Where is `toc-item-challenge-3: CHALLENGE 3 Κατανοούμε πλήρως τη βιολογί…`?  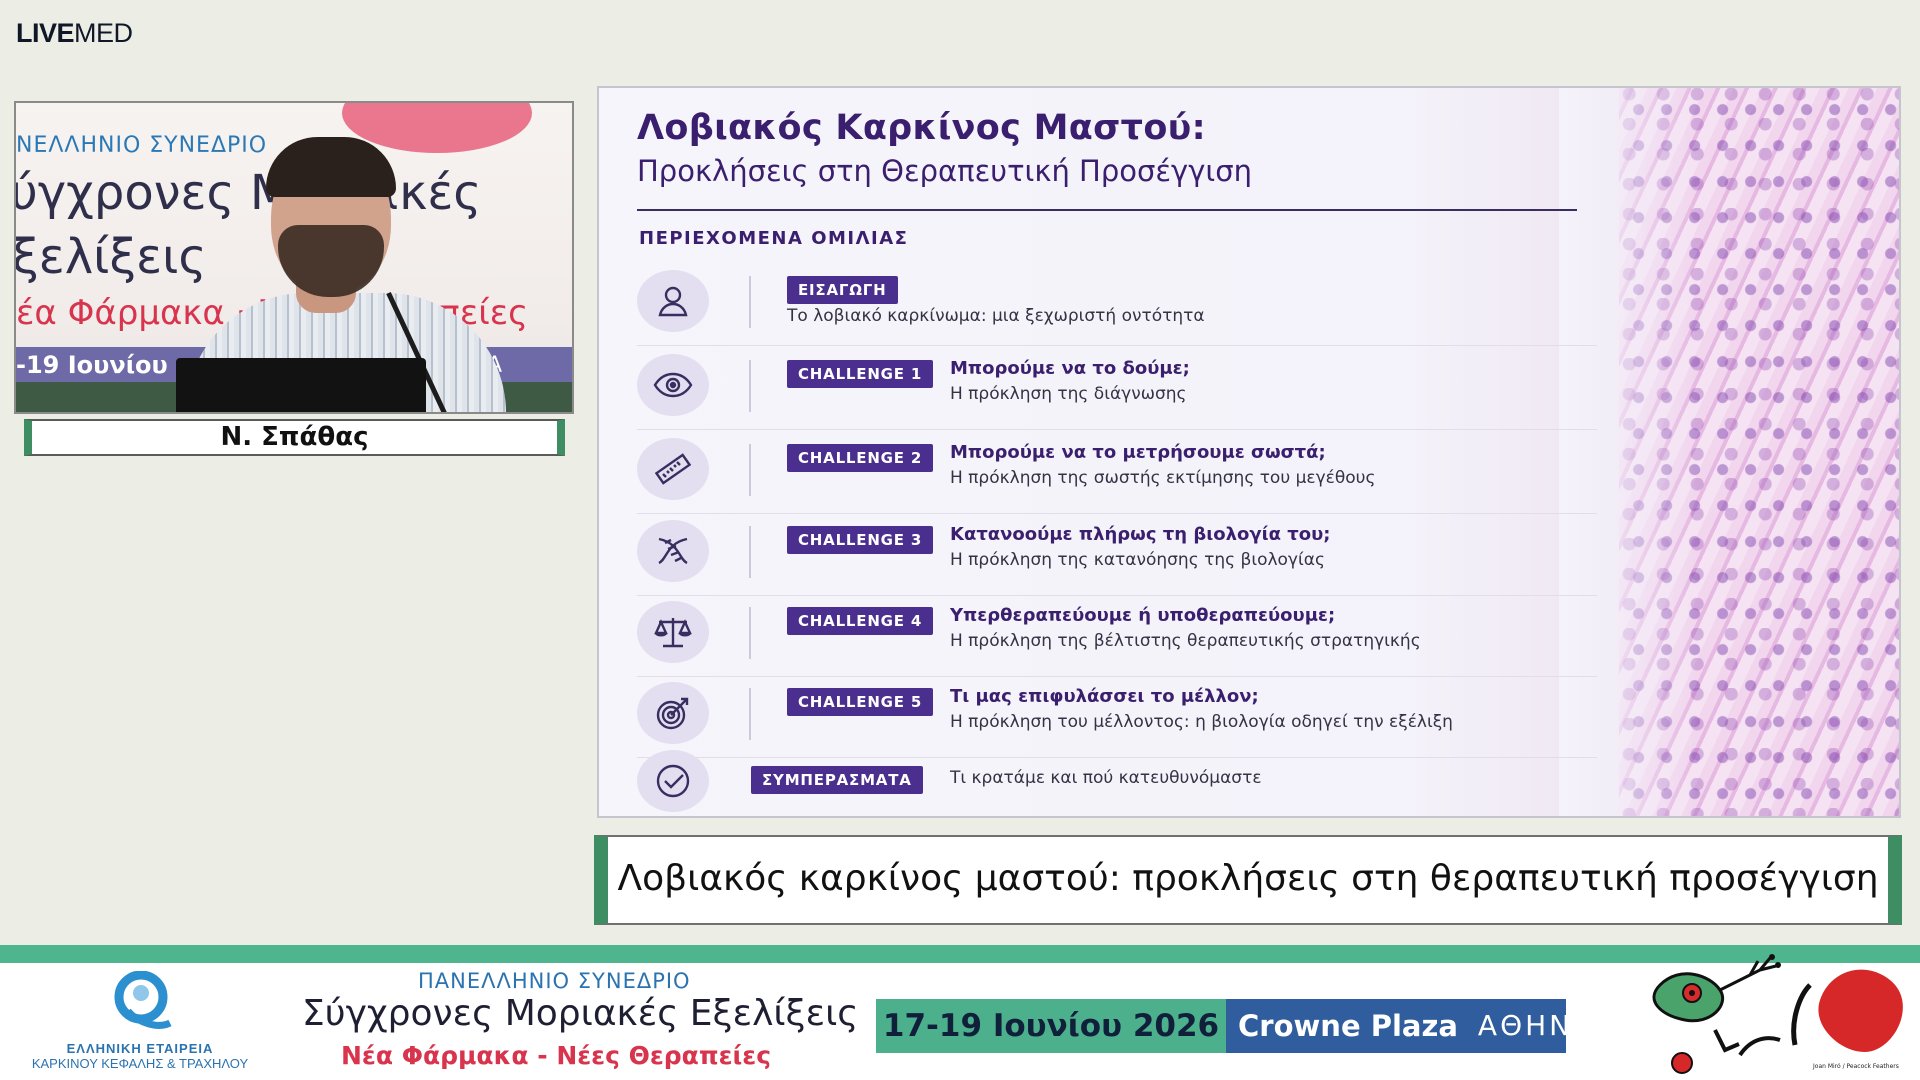
toc-item-challenge-3: CHALLENGE 3 Κατανοούμε πλήρως τη βιολογί… is located at coordinates (1117, 556).